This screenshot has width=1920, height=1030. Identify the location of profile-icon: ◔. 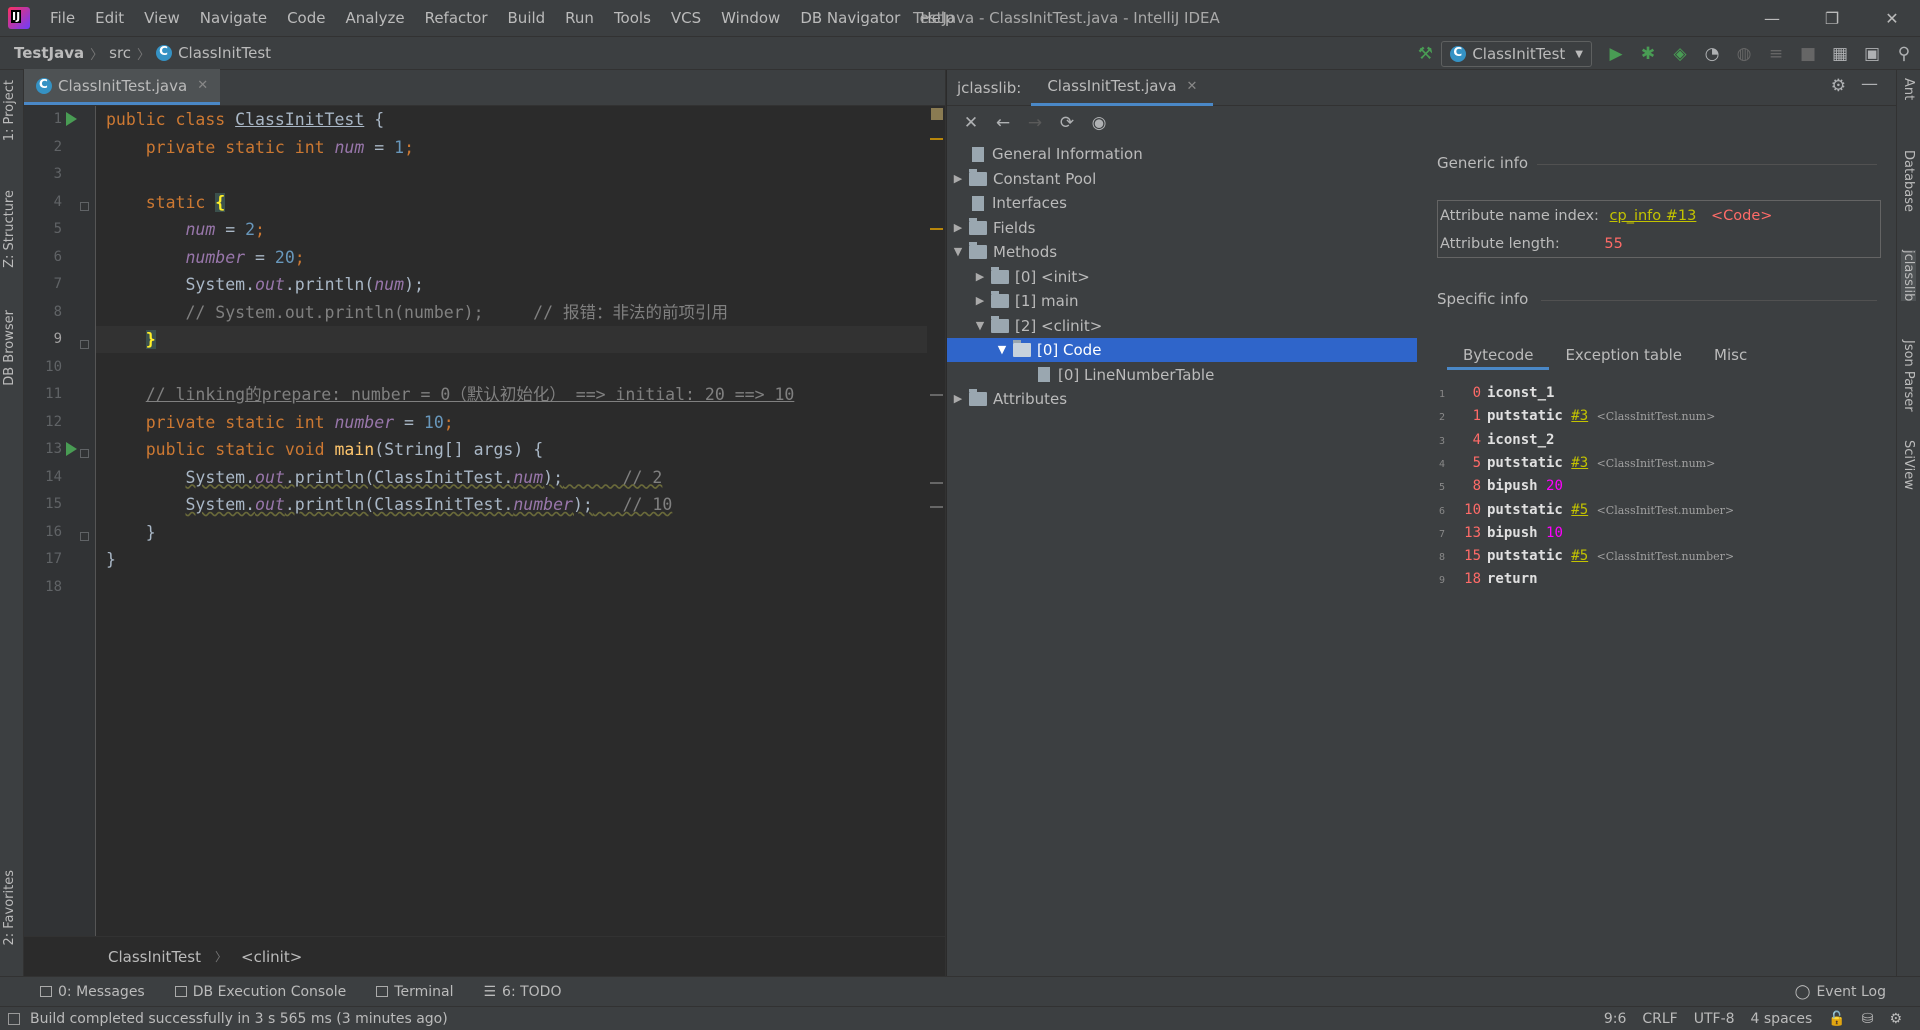
(1712, 54).